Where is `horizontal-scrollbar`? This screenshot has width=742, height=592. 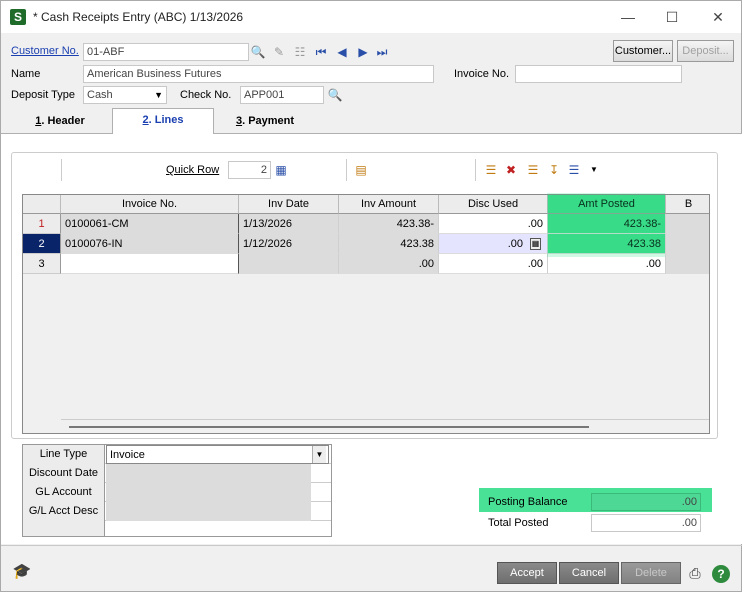
horizontal-scrollbar is located at coordinates (385, 426).